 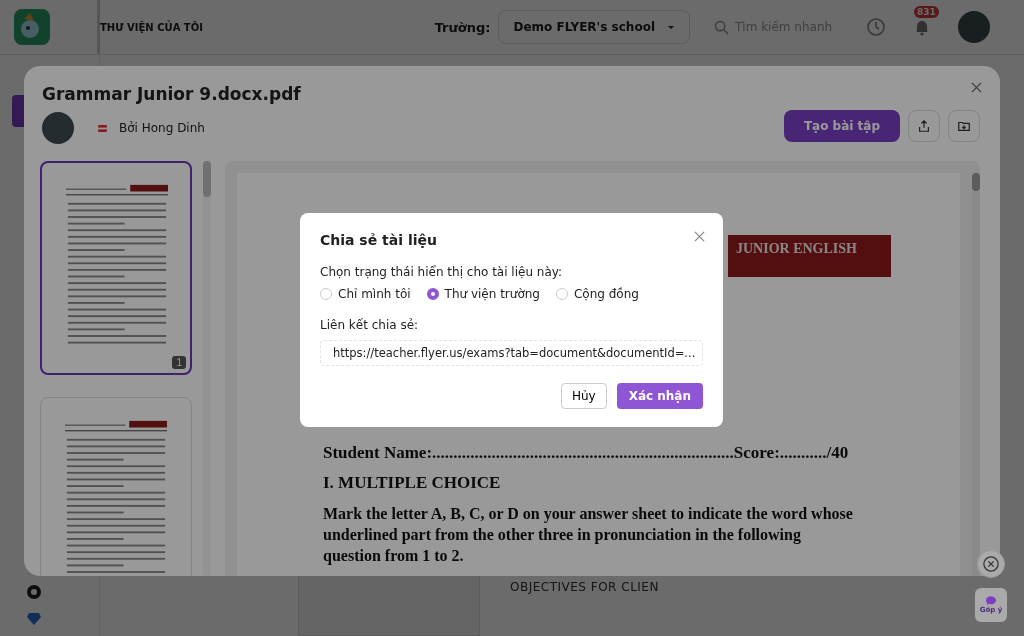 I want to click on notification-badge: 831, so click(x=926, y=12).